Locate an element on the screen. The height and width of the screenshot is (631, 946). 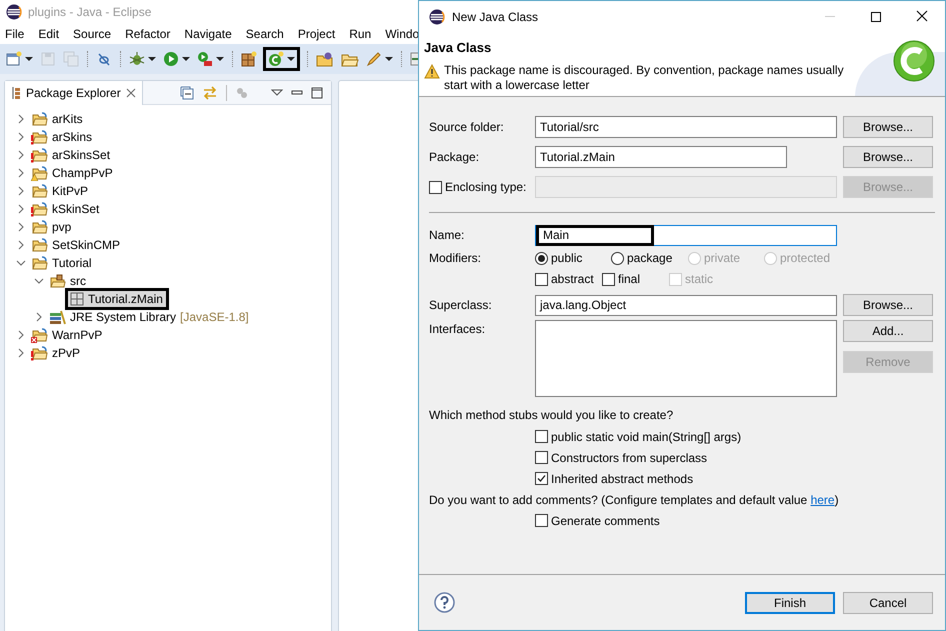
field-label: Modifiers: is located at coordinates (455, 258).